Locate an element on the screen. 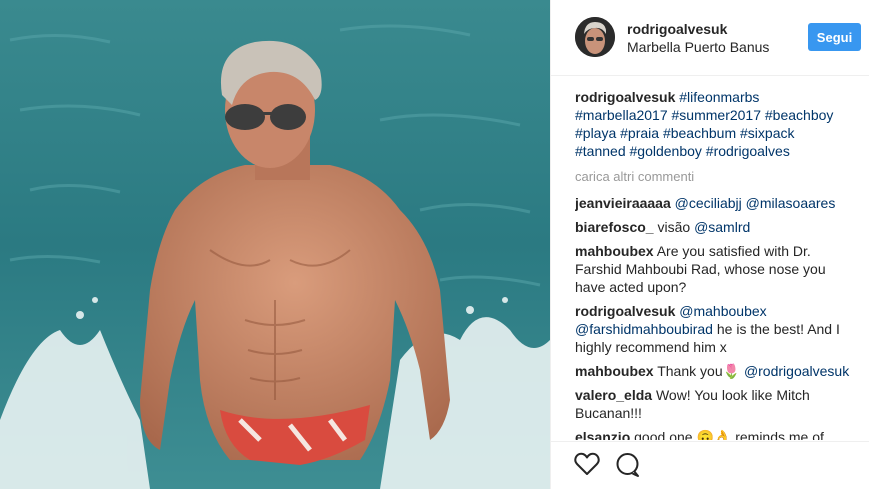 The height and width of the screenshot is (489, 869). comment-username: biarefosco_ is located at coordinates (614, 227).